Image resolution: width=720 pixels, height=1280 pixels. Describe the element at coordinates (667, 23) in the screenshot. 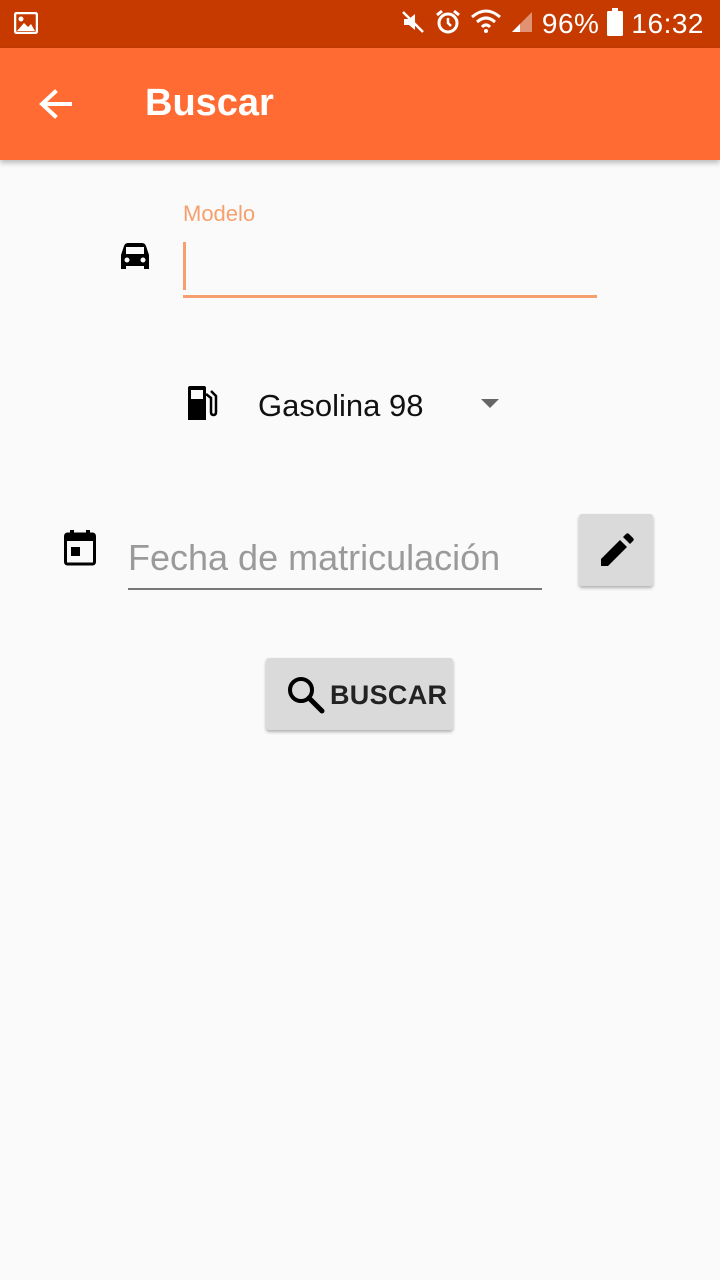

I see `clock: 16:32` at that location.